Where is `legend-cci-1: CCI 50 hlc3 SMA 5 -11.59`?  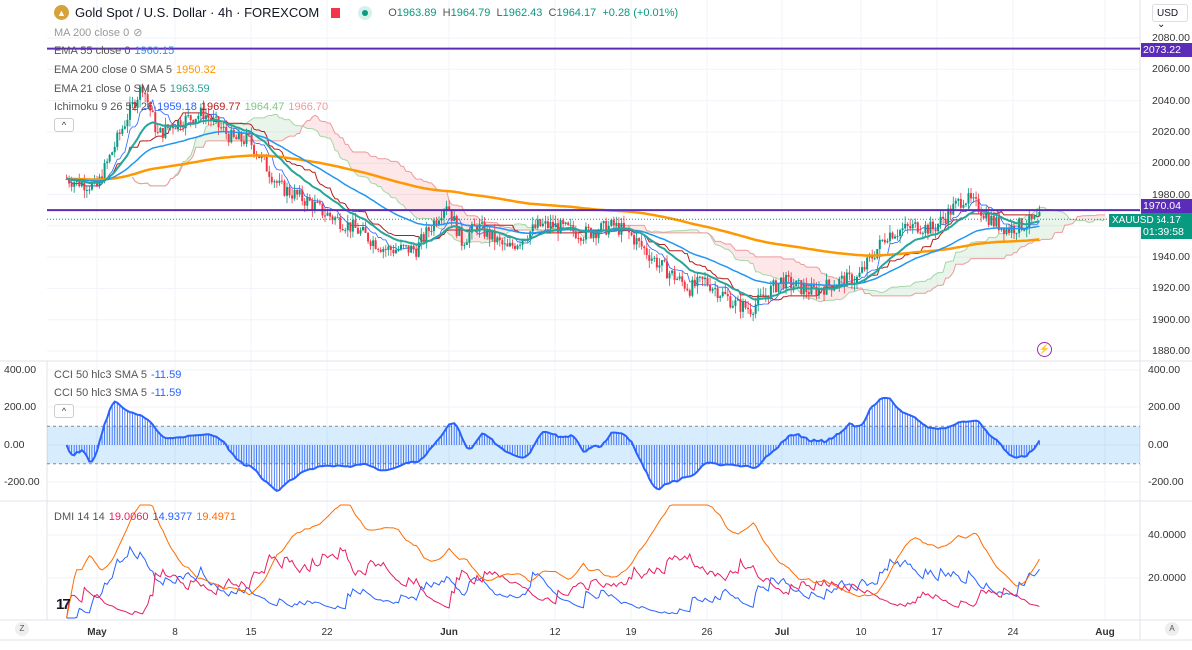 legend-cci-1: CCI 50 hlc3 SMA 5 -11.59 is located at coordinates (117, 375).